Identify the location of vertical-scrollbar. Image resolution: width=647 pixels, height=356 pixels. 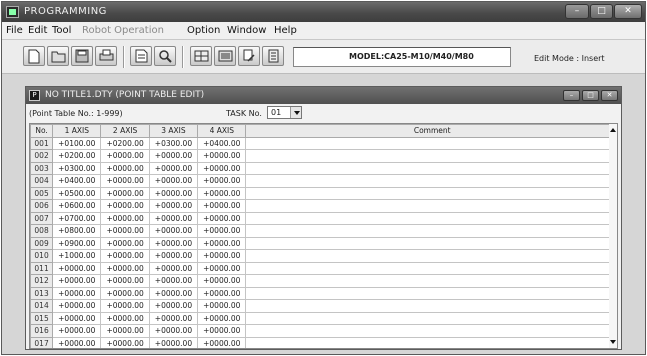
(613, 236).